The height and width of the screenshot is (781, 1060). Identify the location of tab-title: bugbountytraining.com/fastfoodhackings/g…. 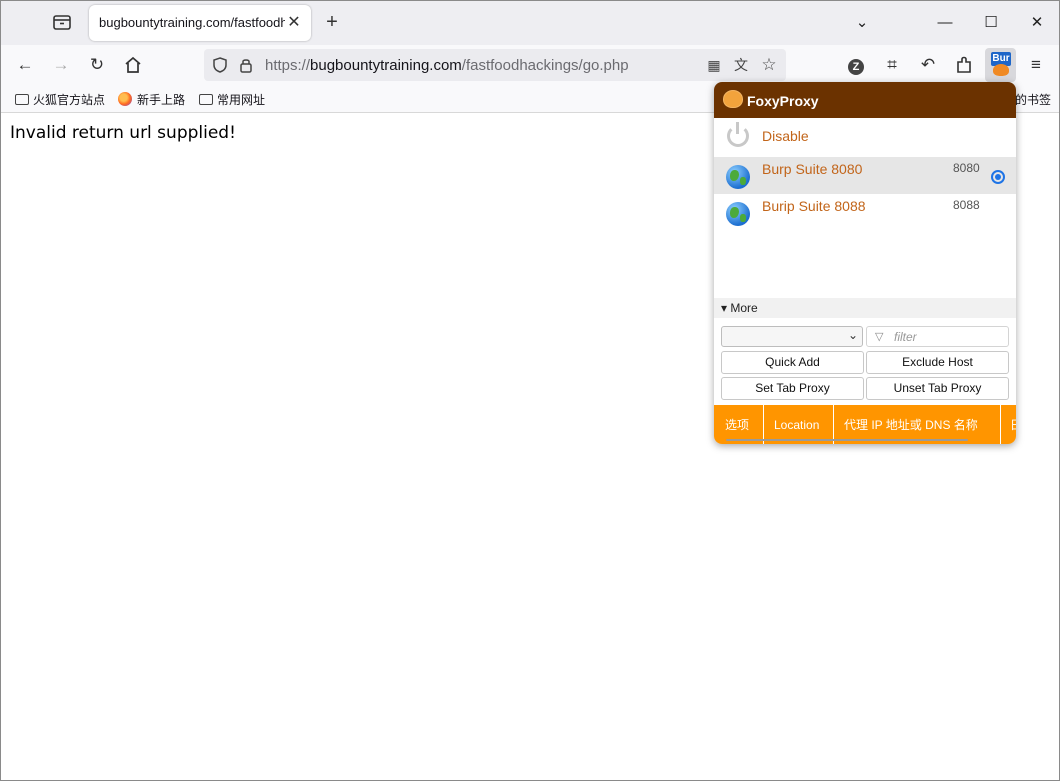
(192, 22).